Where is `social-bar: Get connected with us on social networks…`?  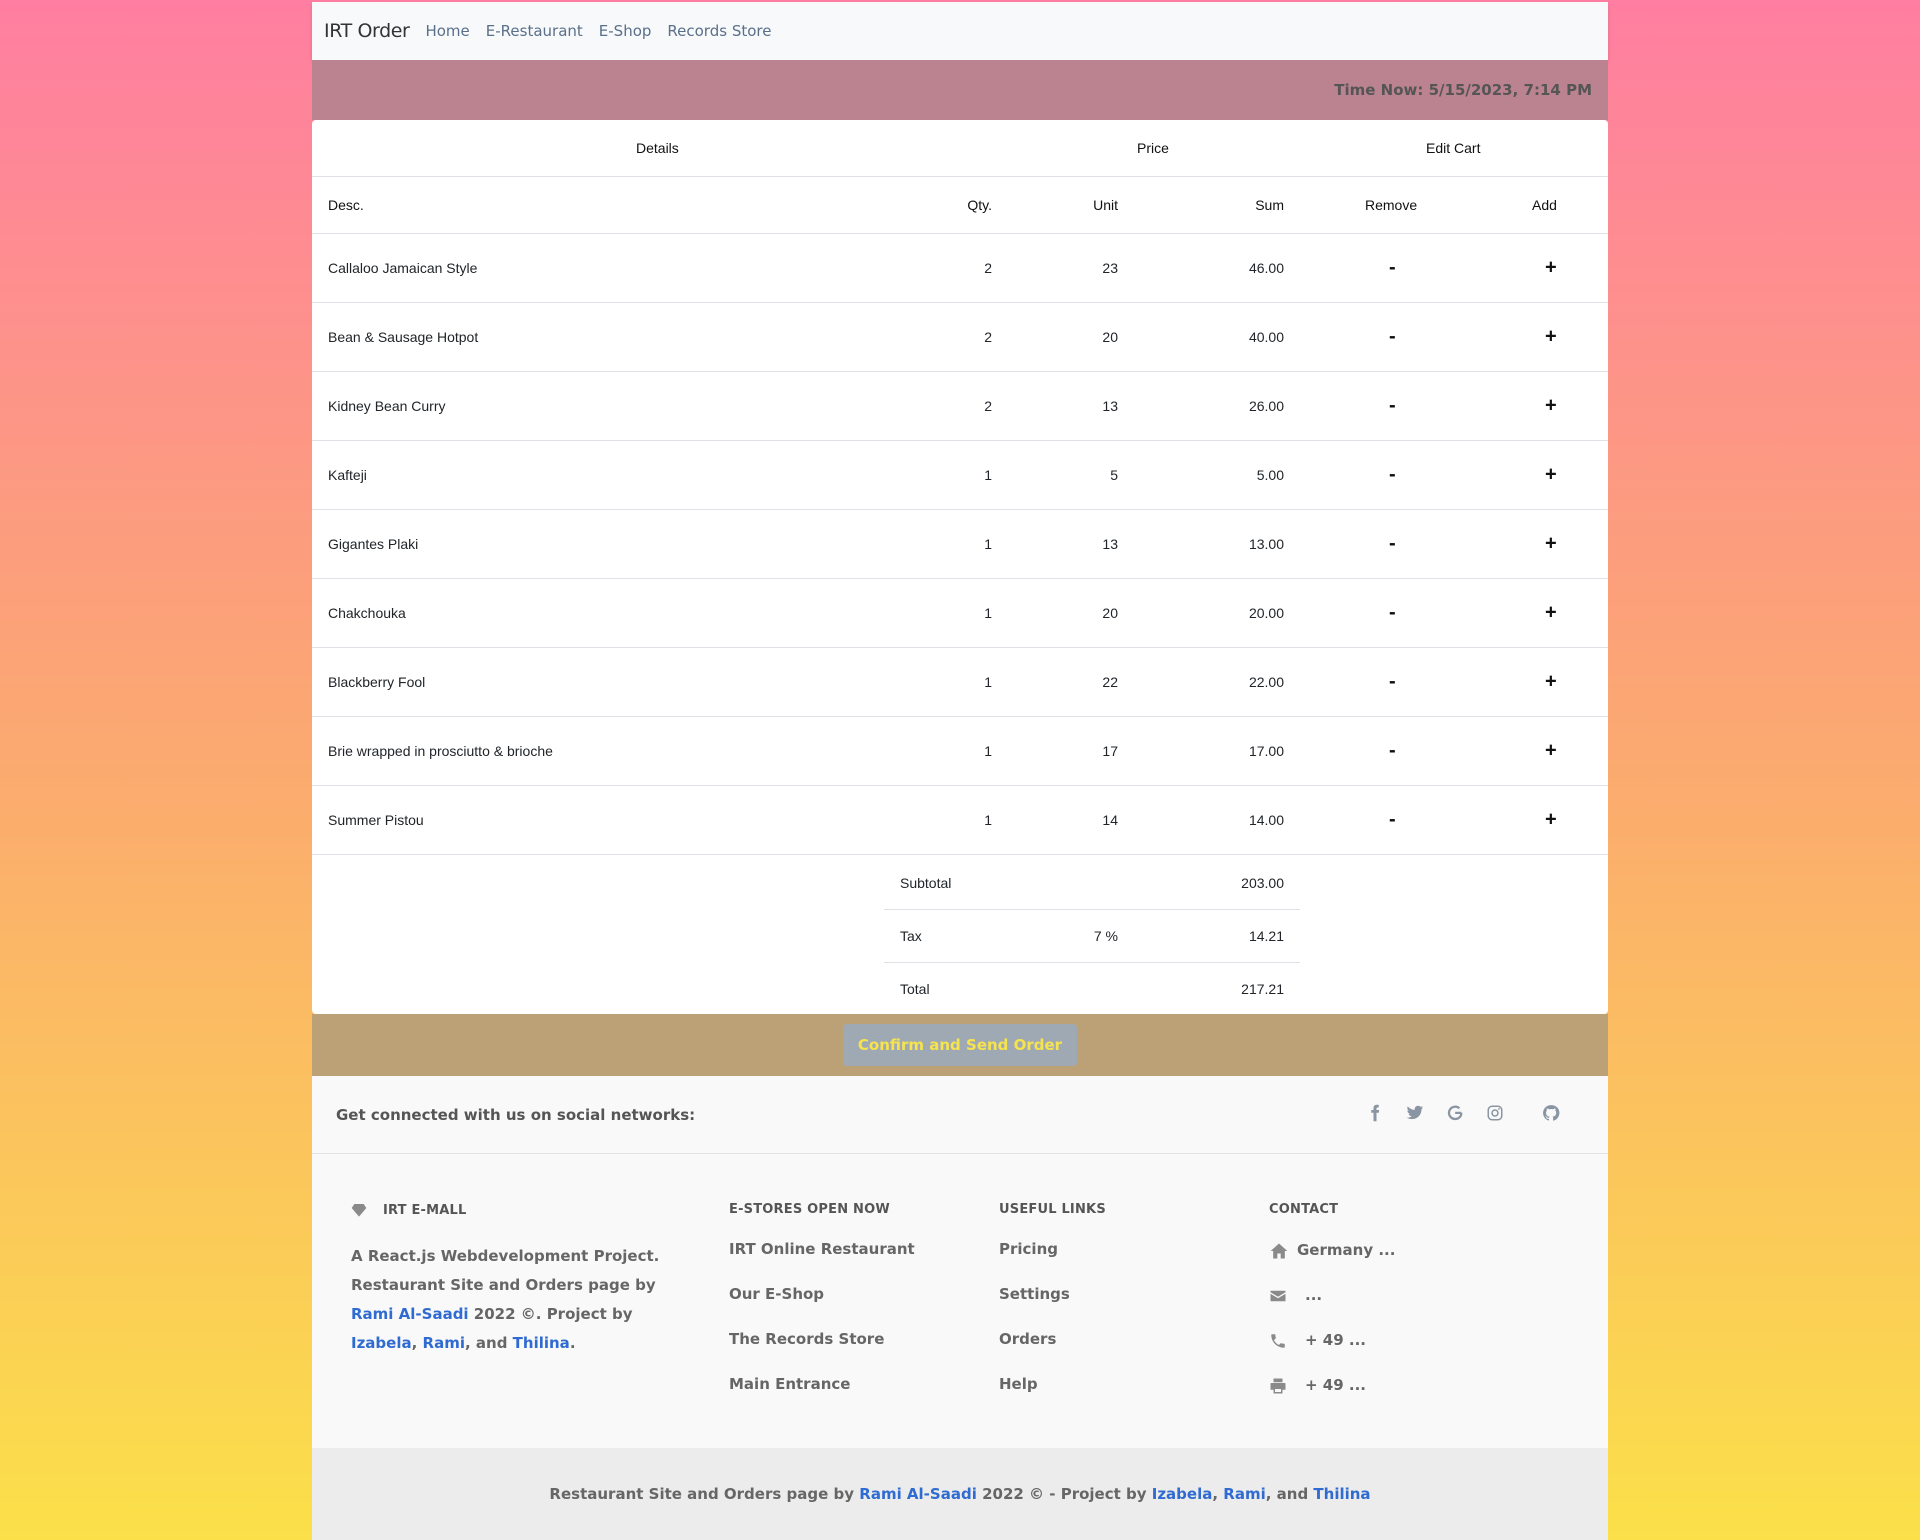
social-bar: Get connected with us on social networks… is located at coordinates (960, 1115).